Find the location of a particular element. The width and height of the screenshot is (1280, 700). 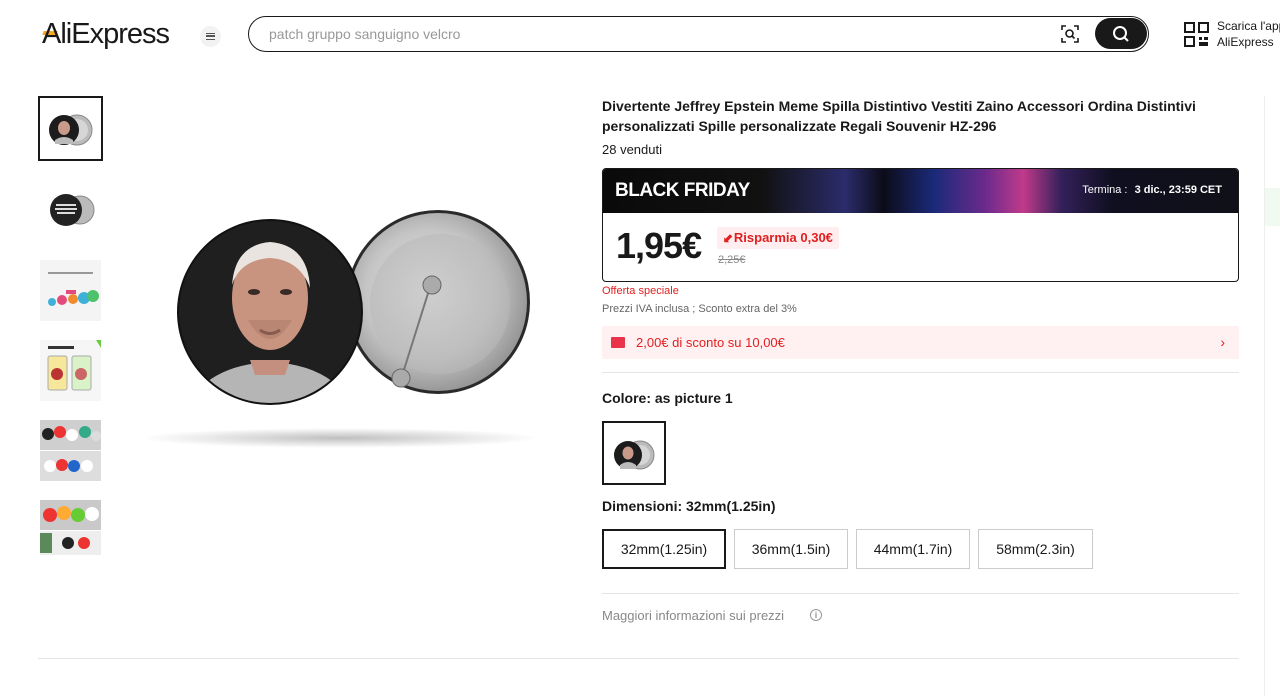

app-line-2: AliExpress is located at coordinates (1245, 42).